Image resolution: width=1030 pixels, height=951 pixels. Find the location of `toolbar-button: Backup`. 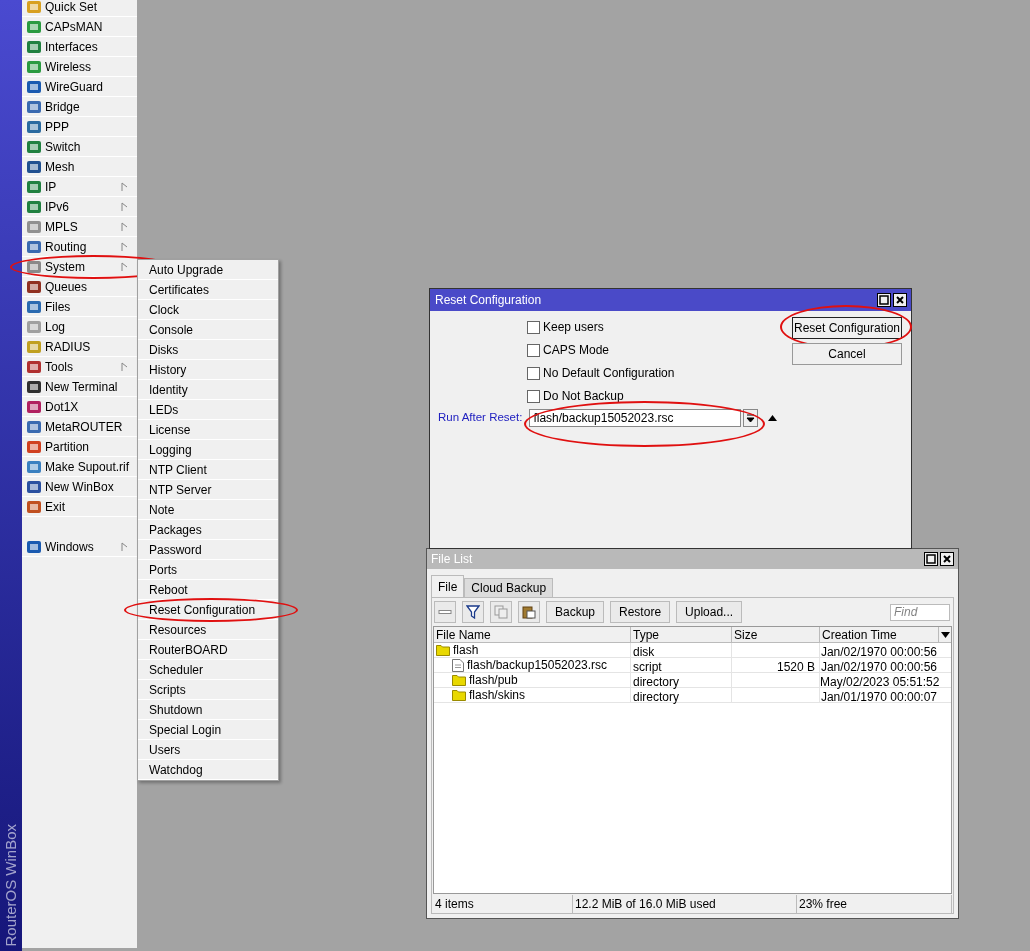

toolbar-button: Backup is located at coordinates (575, 612).